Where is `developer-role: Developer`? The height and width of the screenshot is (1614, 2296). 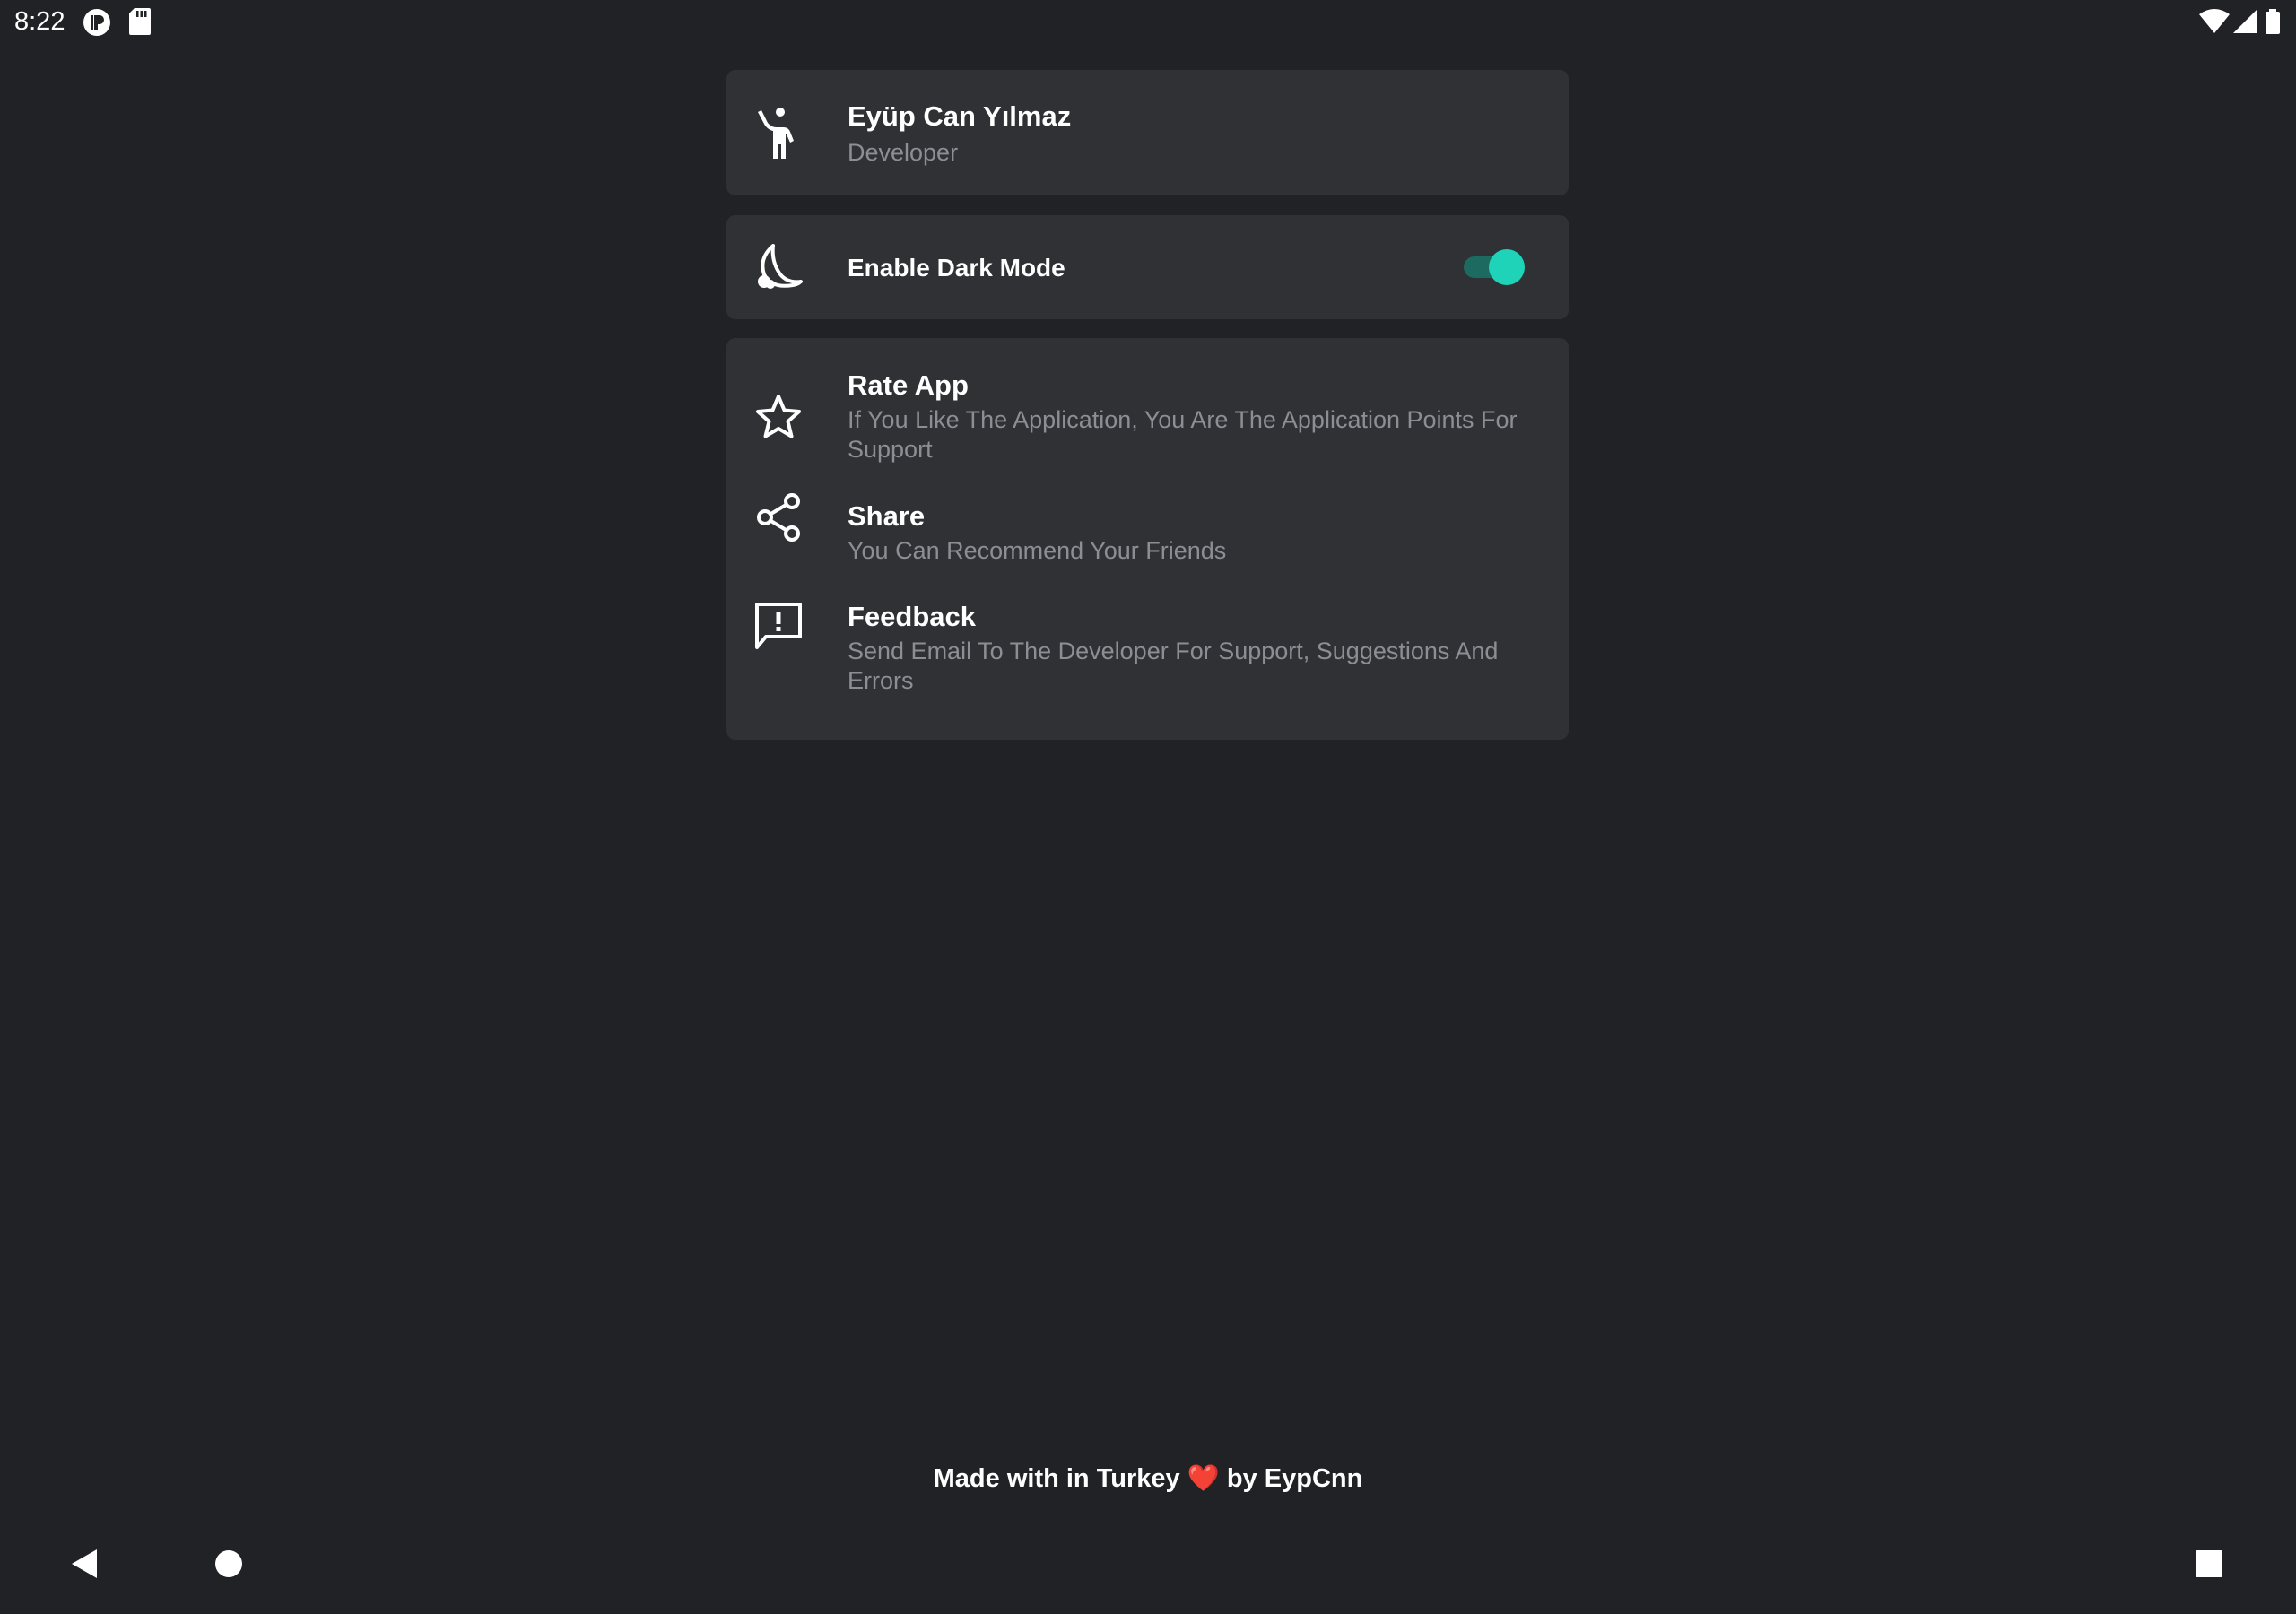 developer-role: Developer is located at coordinates (903, 152).